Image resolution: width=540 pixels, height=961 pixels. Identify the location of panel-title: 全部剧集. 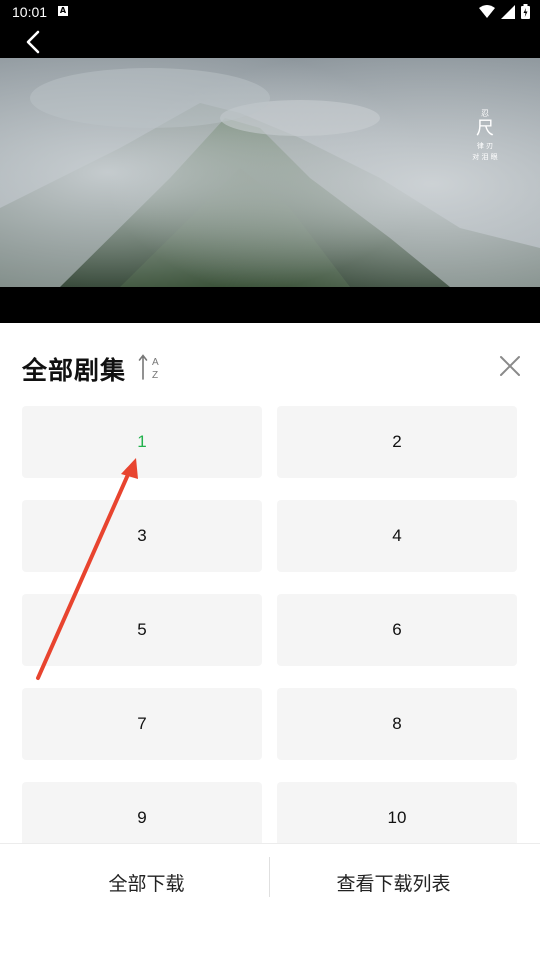
(74, 370).